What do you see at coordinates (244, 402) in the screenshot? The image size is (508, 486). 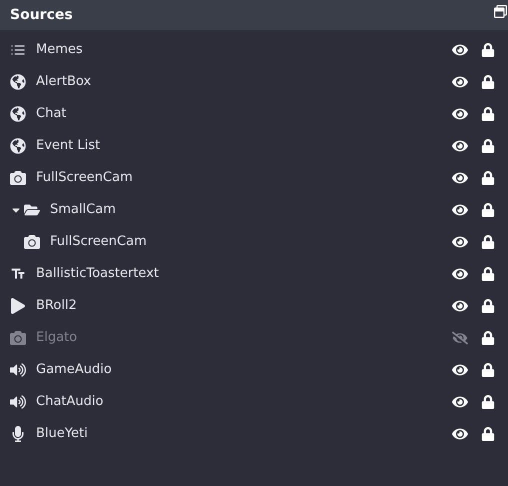 I see `source-name: ChatAudio` at bounding box center [244, 402].